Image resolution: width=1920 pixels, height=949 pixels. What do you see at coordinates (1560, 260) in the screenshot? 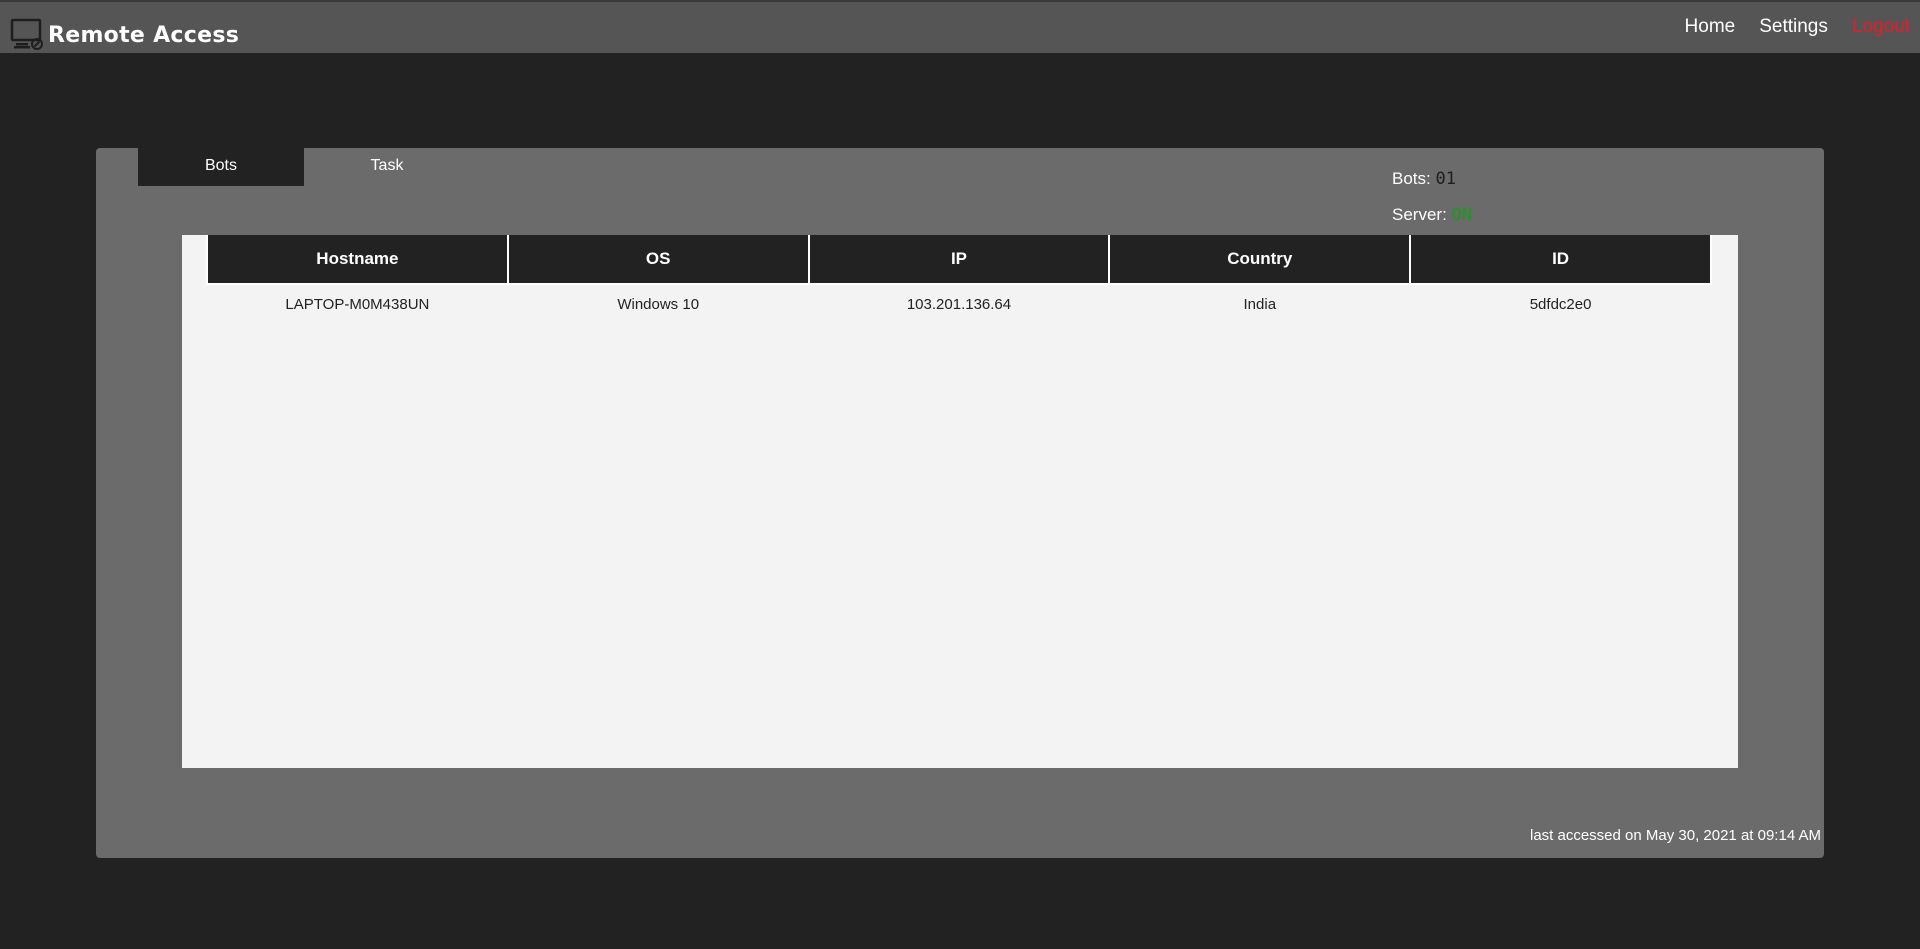
I see `column-header-id: ID` at bounding box center [1560, 260].